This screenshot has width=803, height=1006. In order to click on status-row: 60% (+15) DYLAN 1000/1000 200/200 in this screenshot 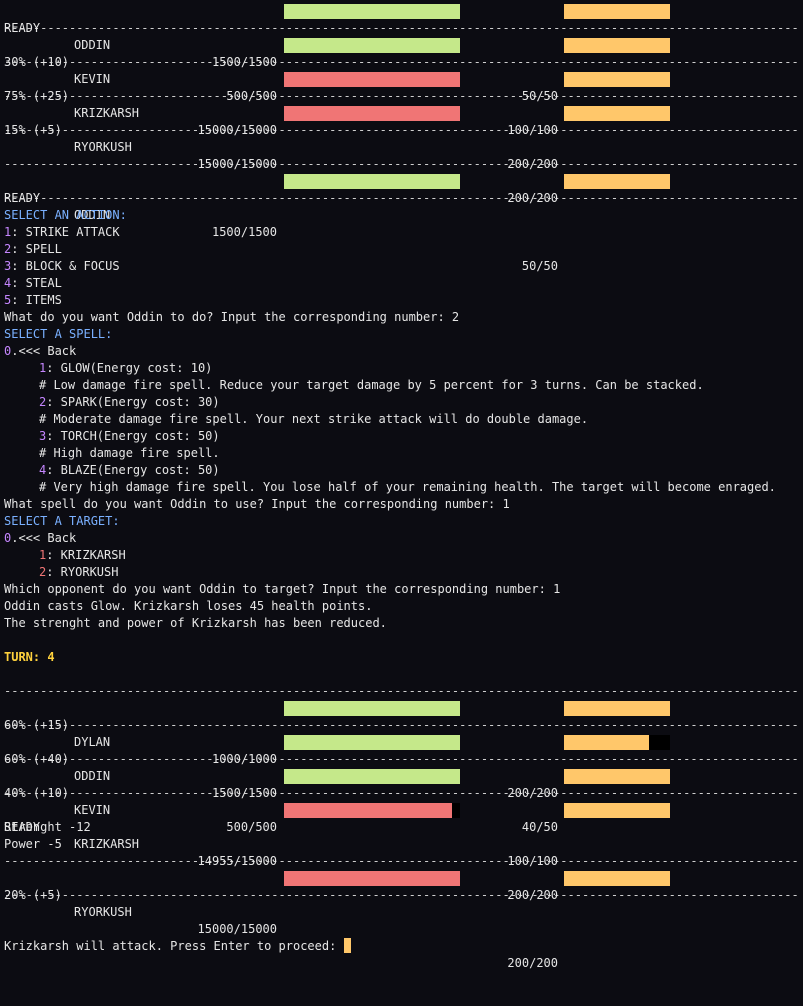, I will do `click(401, 750)`.